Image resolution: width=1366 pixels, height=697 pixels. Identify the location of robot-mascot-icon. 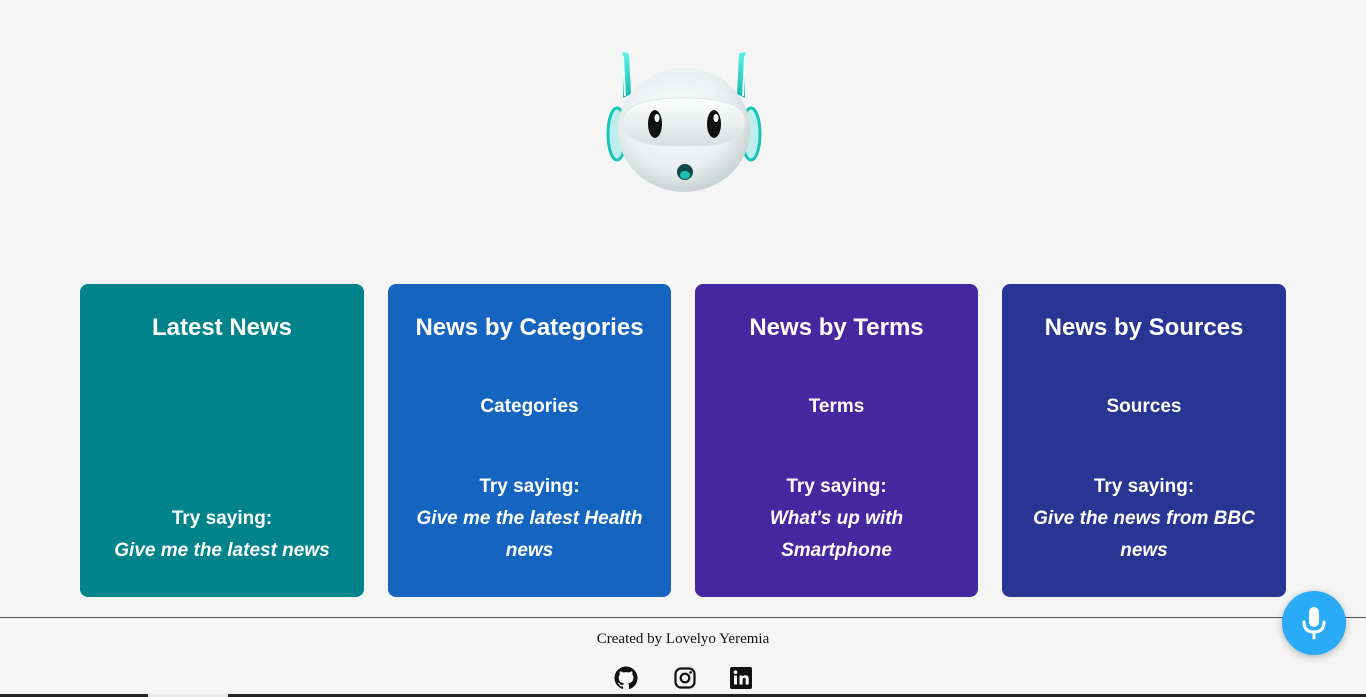
(684, 121).